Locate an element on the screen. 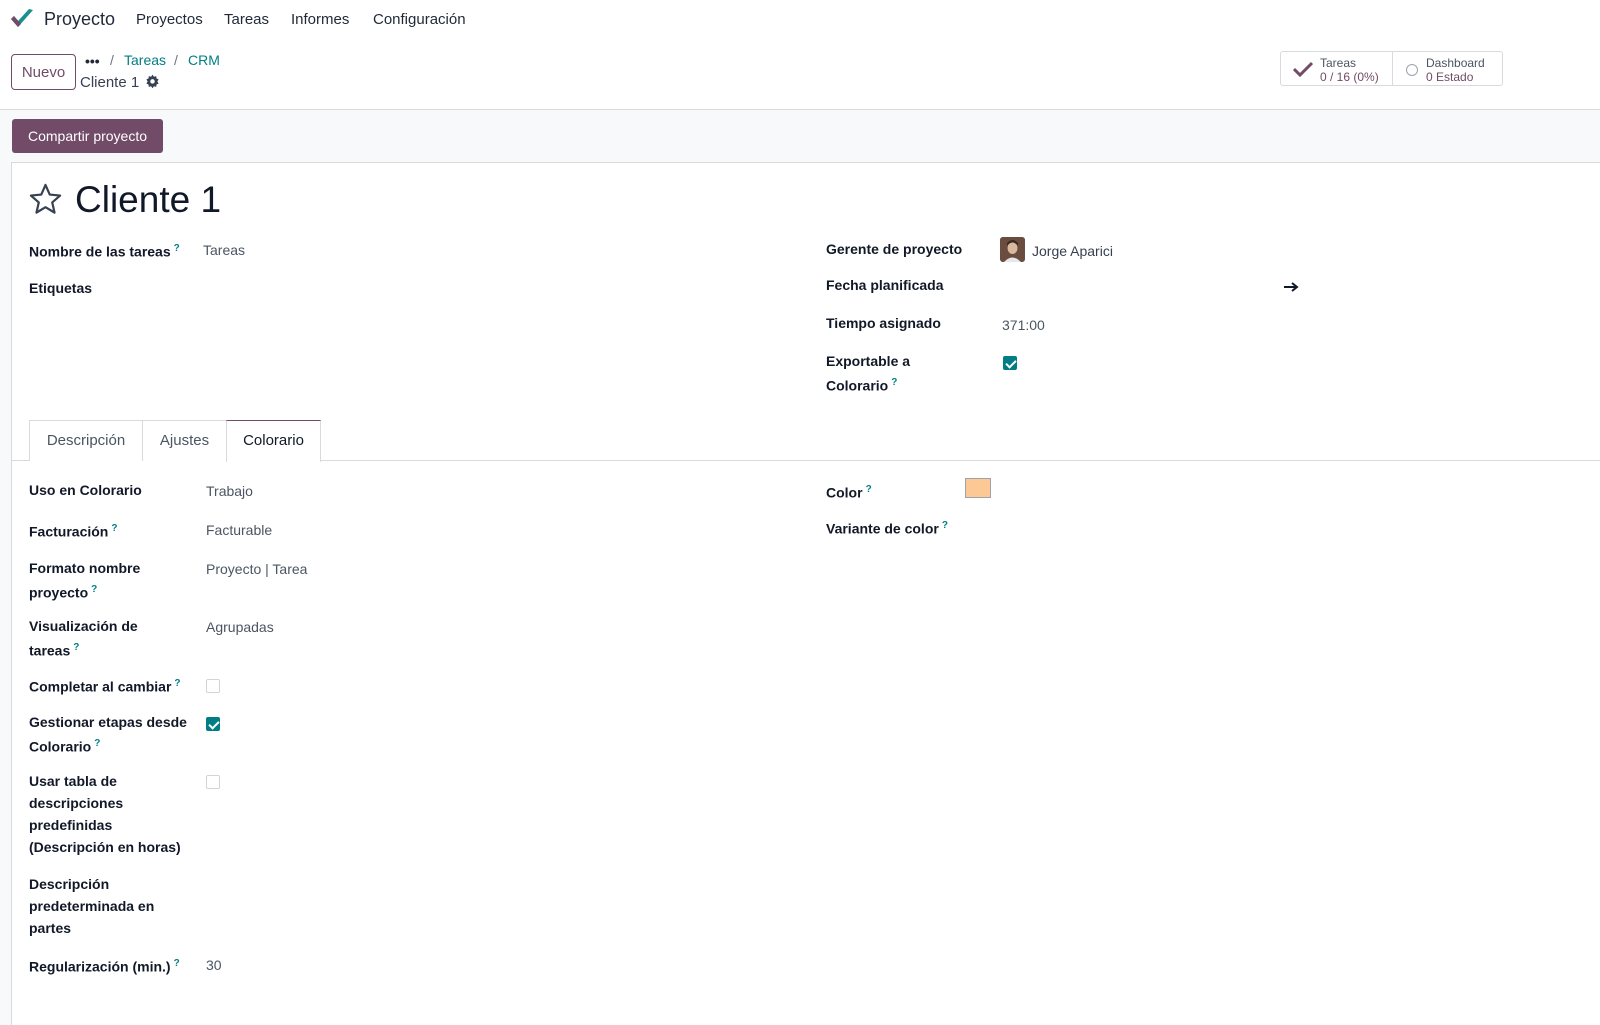 Image resolution: width=1600 pixels, height=1025 pixels. smart-button-value: 0 Estado is located at coordinates (1450, 77).